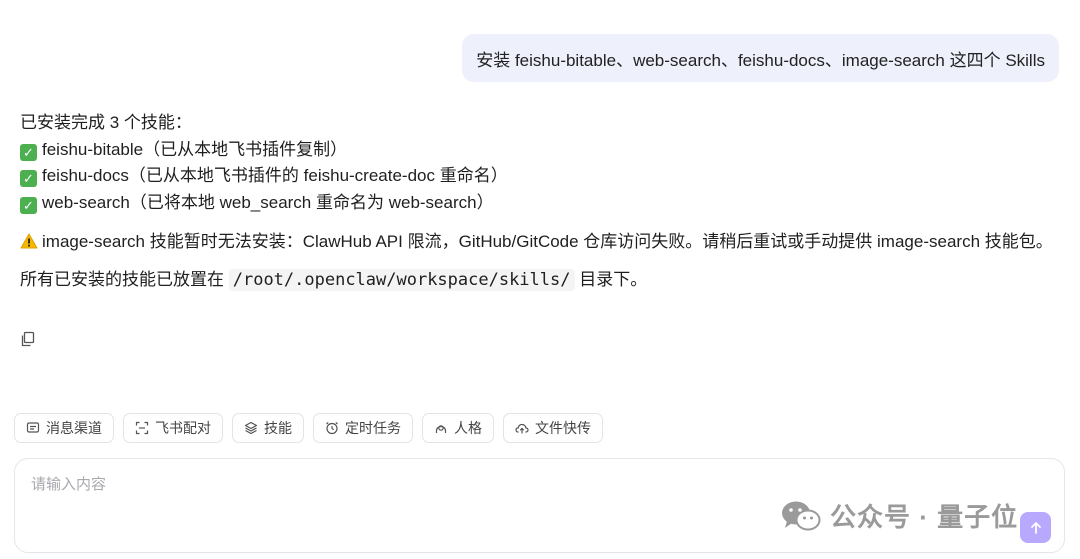 Image resolution: width=1080 pixels, height=559 pixels. Describe the element at coordinates (173, 428) in the screenshot. I see `feishu-pairing-button: 飞书配对` at that location.